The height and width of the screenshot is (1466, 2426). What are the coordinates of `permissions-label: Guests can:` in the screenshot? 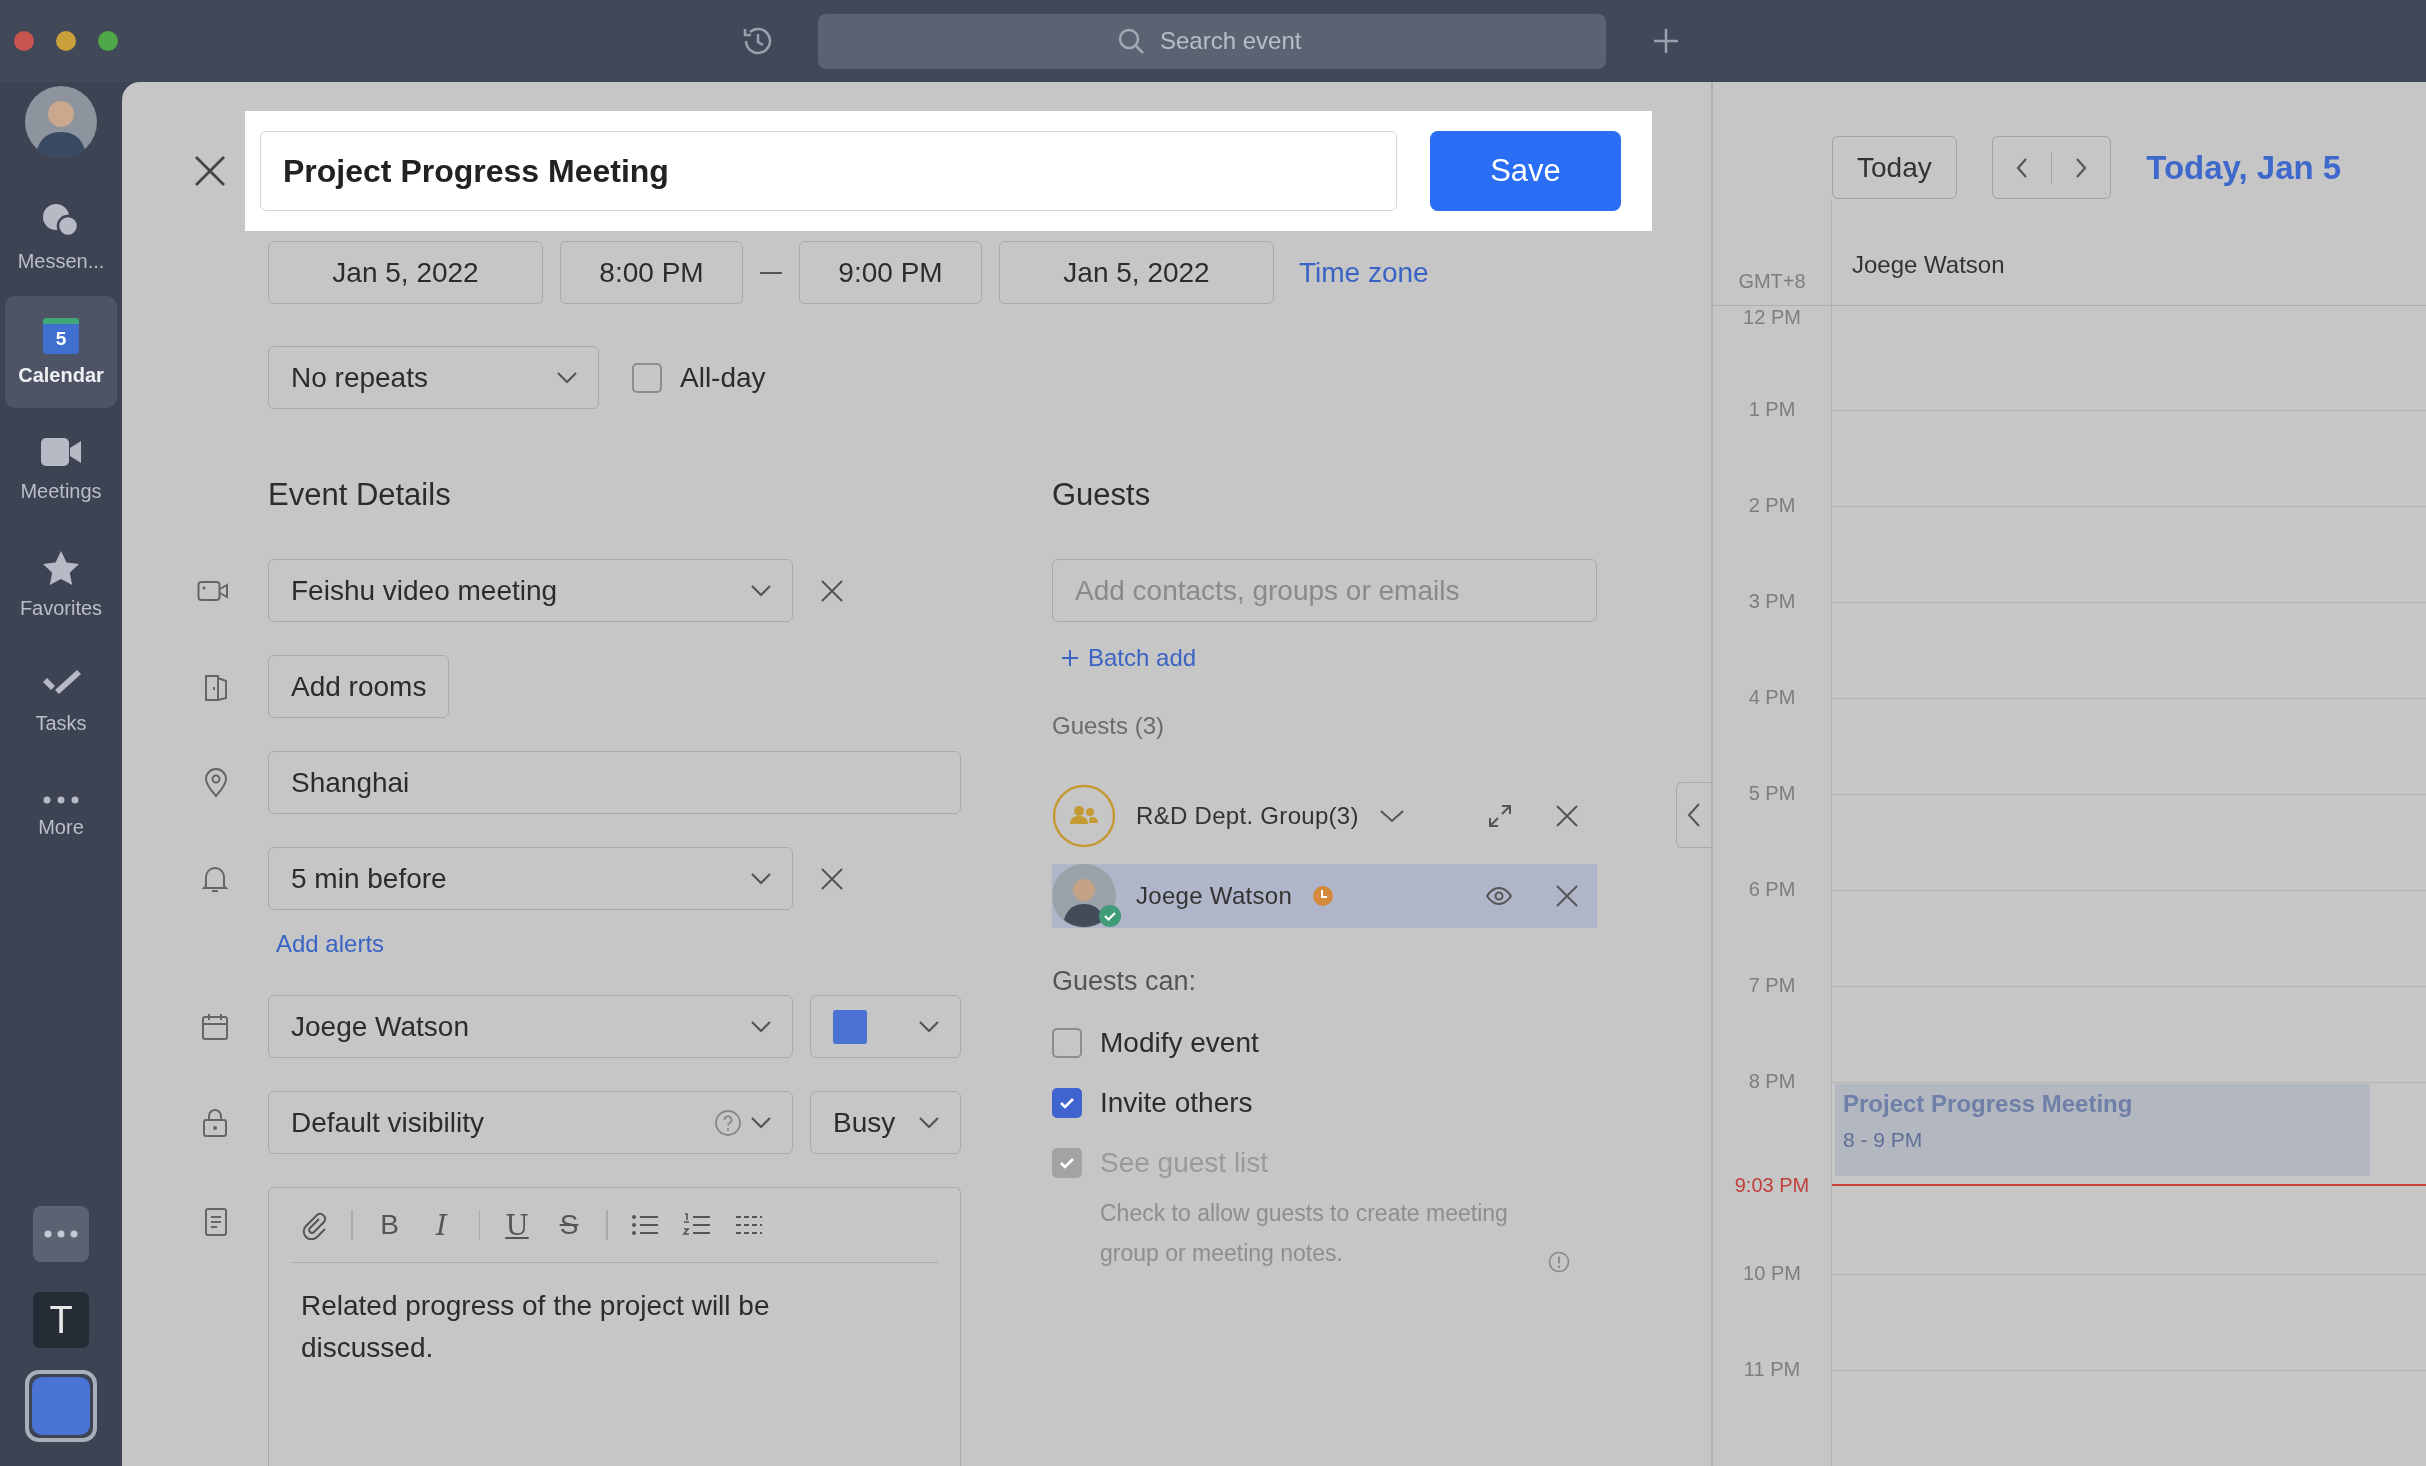 It's located at (1125, 981).